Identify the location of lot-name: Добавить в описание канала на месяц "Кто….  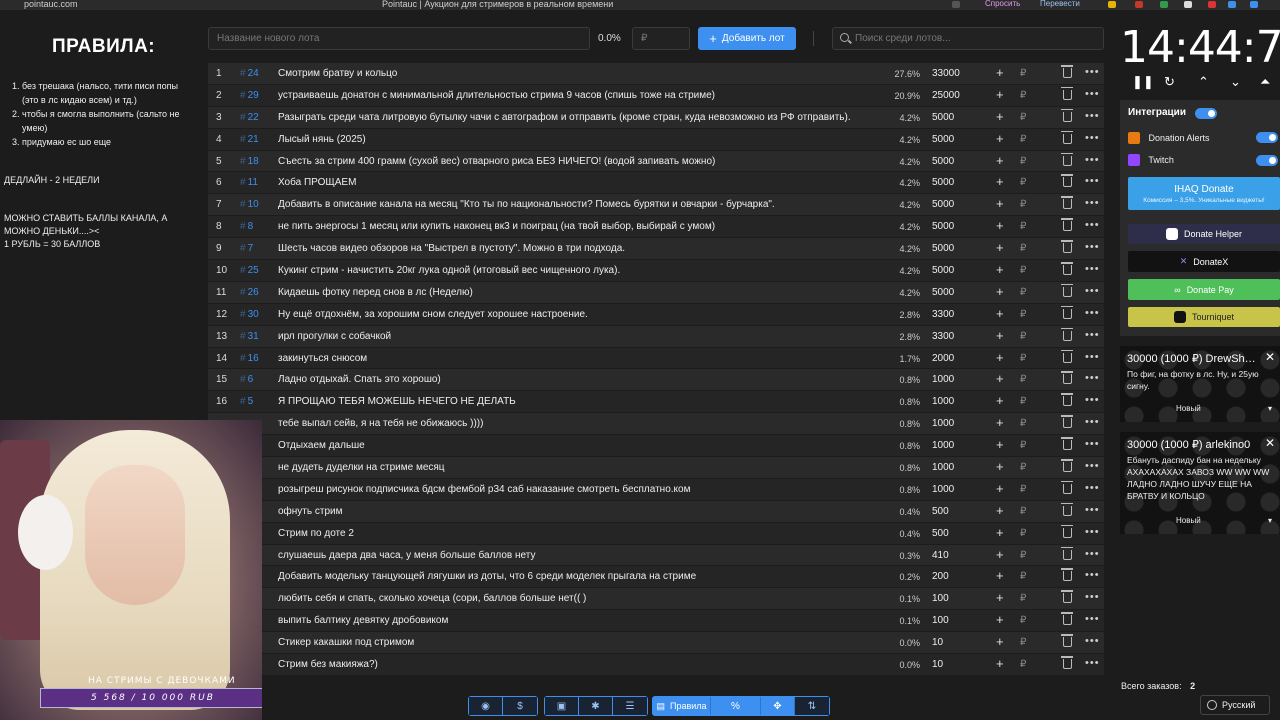
(578, 204).